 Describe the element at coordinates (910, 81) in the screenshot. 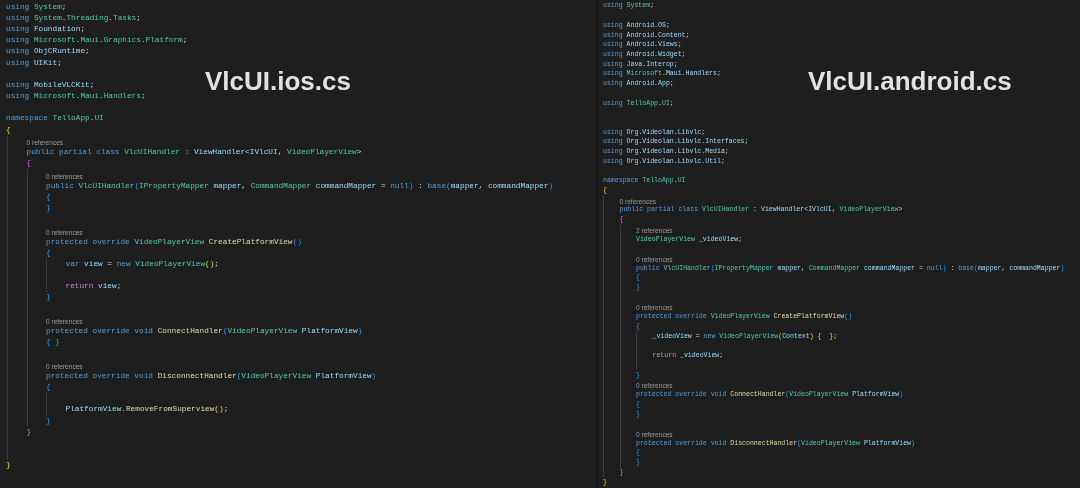

I see `file-title: VlcUI.android.cs` at that location.